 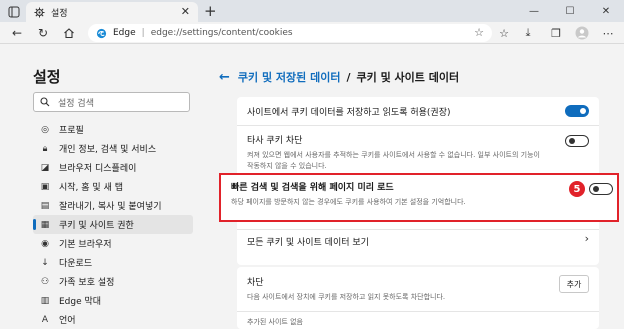 What do you see at coordinates (45, 148) in the screenshot?
I see `lock-icon: 🔒︎` at bounding box center [45, 148].